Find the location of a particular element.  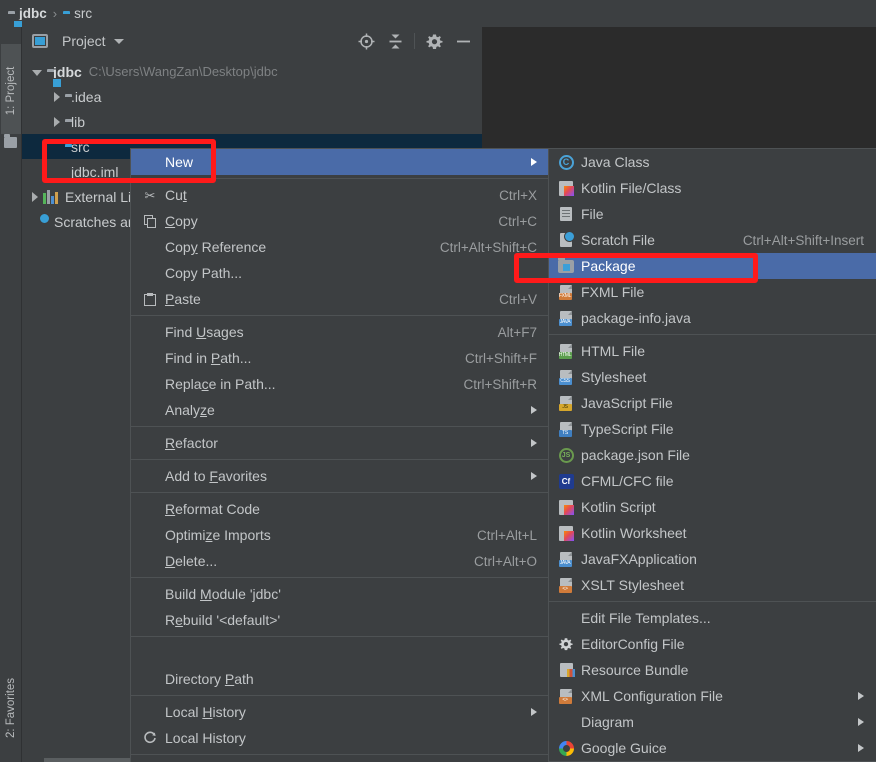

hide-panel-icon is located at coordinates (463, 41).